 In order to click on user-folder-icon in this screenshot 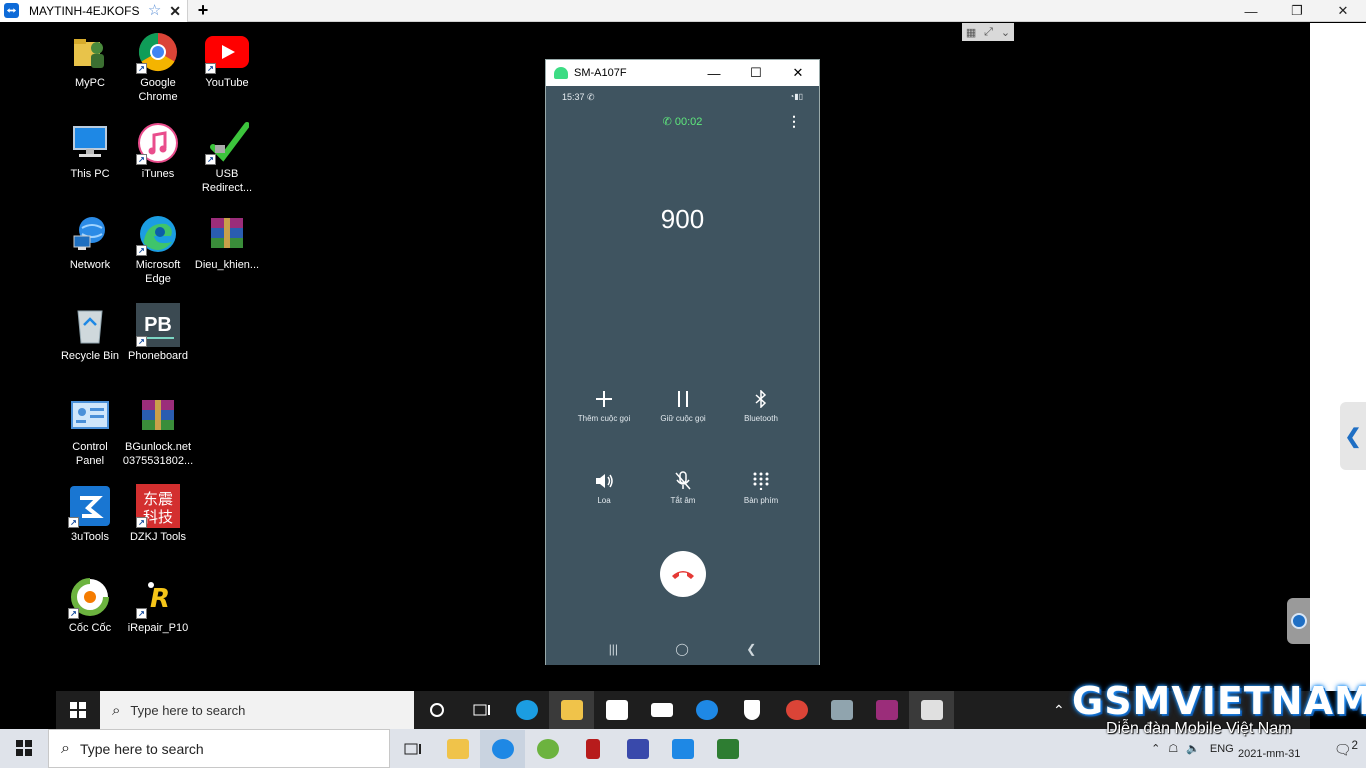, I will do `click(90, 52)`.